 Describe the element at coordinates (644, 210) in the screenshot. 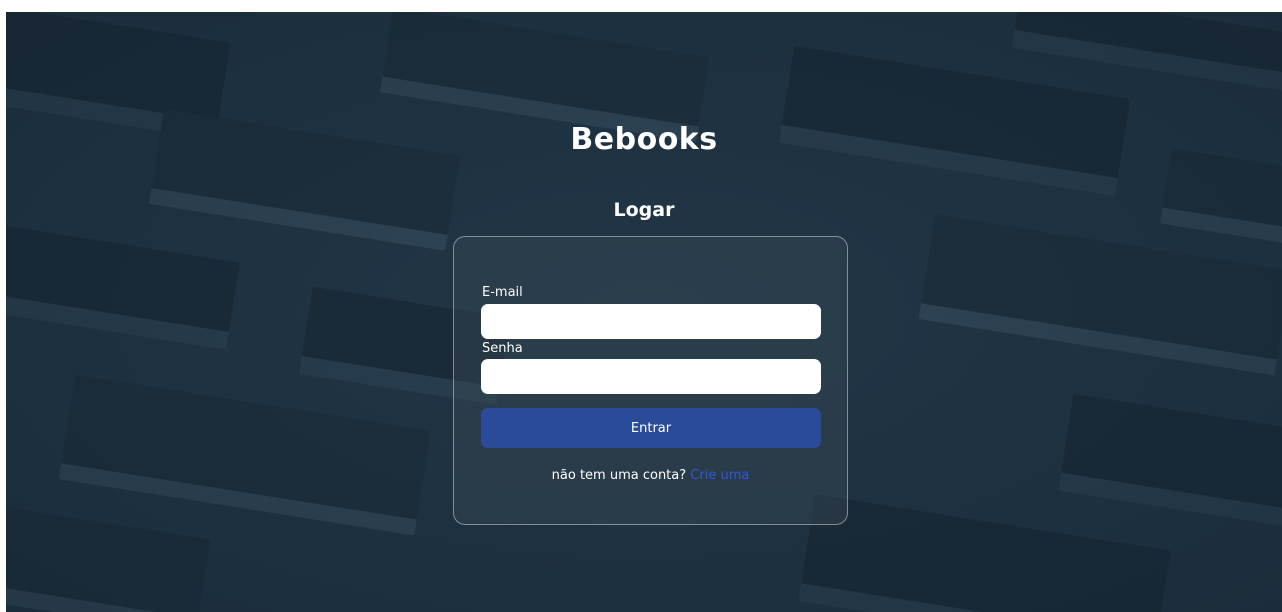

I see `login-heading: Logar` at that location.